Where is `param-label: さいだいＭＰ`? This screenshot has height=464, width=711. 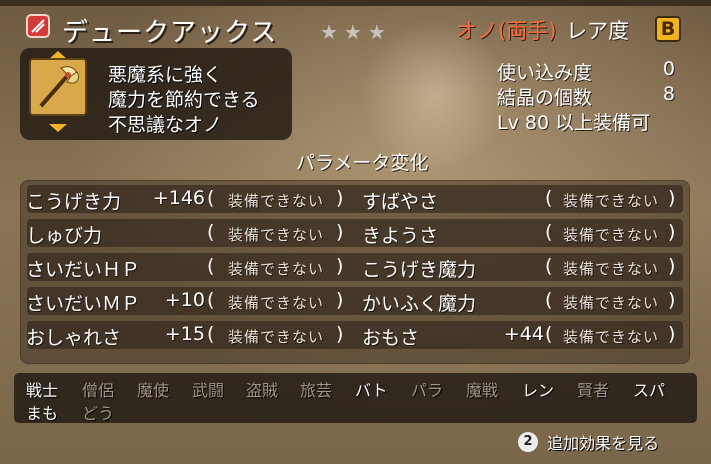 param-label: さいだいＭＰ is located at coordinates (83, 304).